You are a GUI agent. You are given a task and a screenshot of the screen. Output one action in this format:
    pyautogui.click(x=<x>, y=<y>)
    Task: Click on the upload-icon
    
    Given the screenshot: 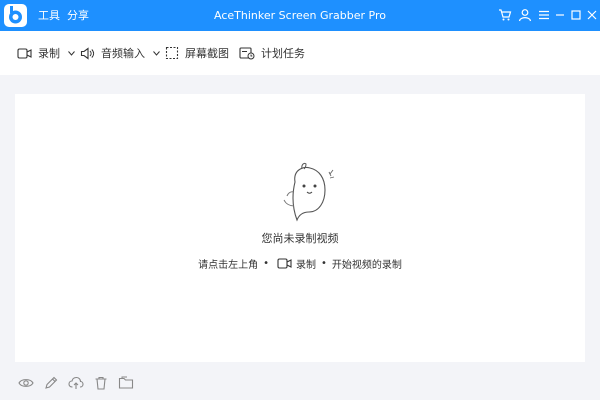 What is the action you would take?
    pyautogui.click(x=76, y=383)
    